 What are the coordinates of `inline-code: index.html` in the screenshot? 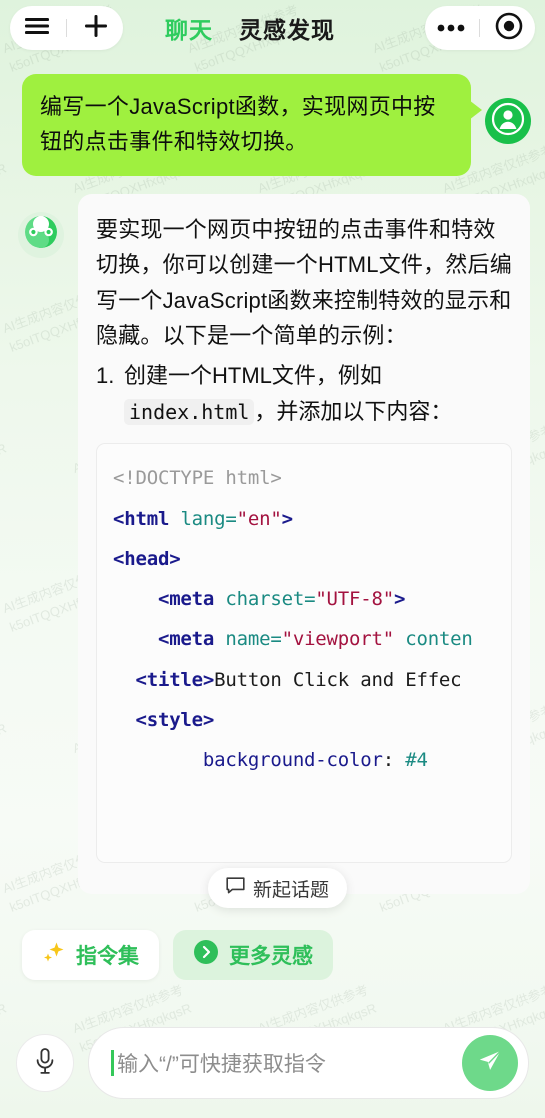 It's located at (189, 411).